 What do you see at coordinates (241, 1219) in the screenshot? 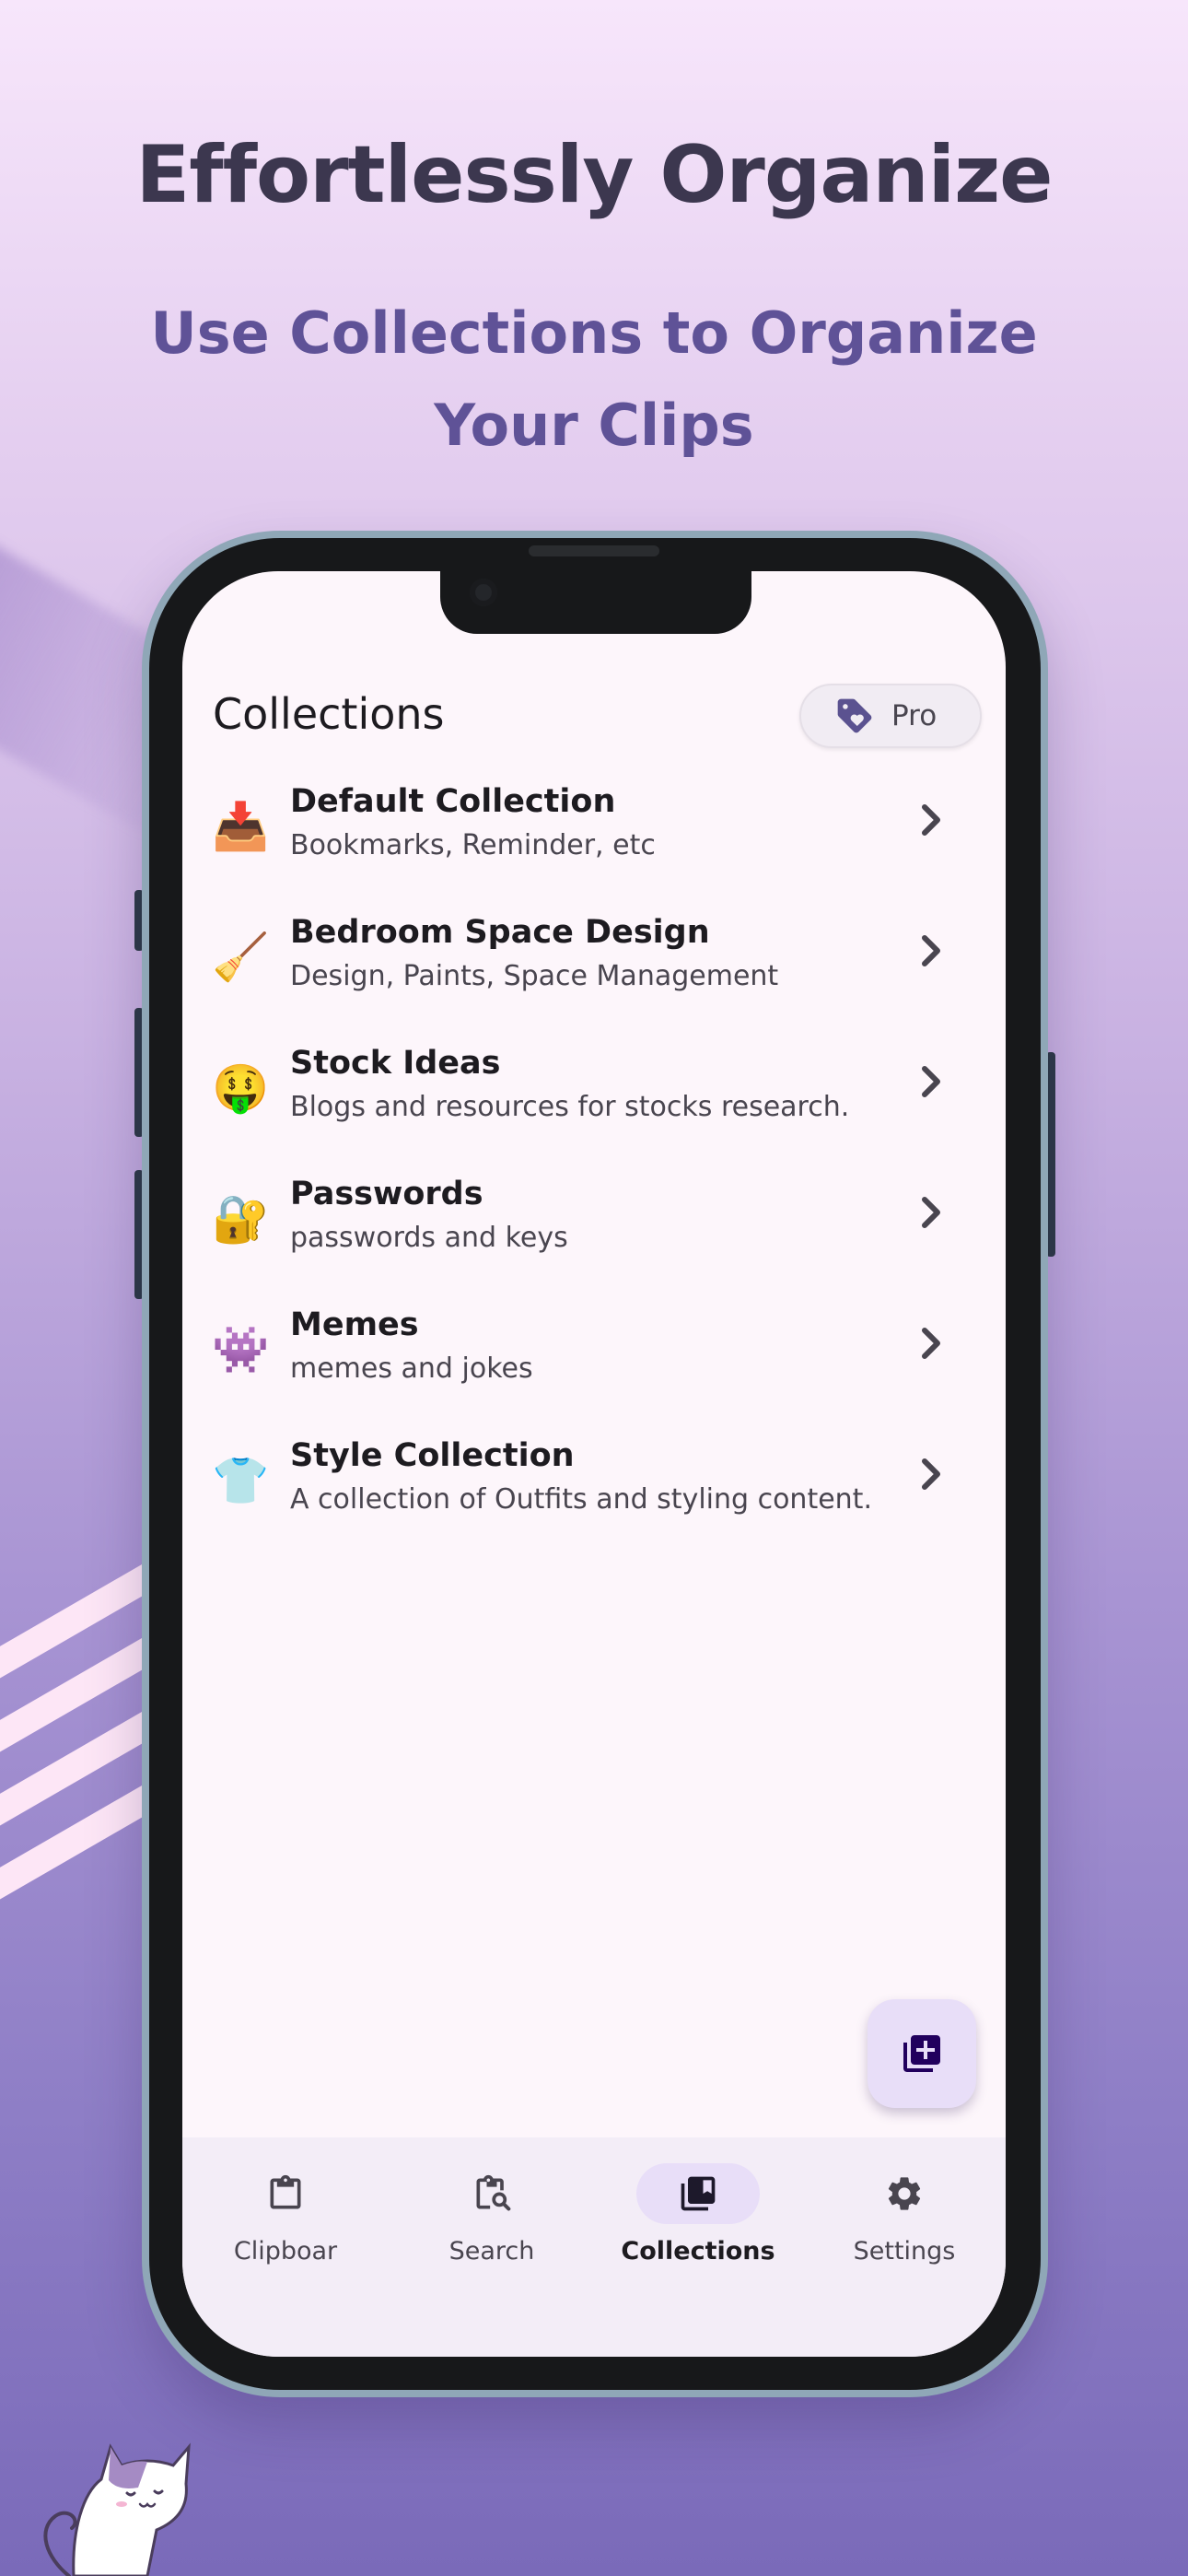
I see `locked-with-key-icon: 🔐` at bounding box center [241, 1219].